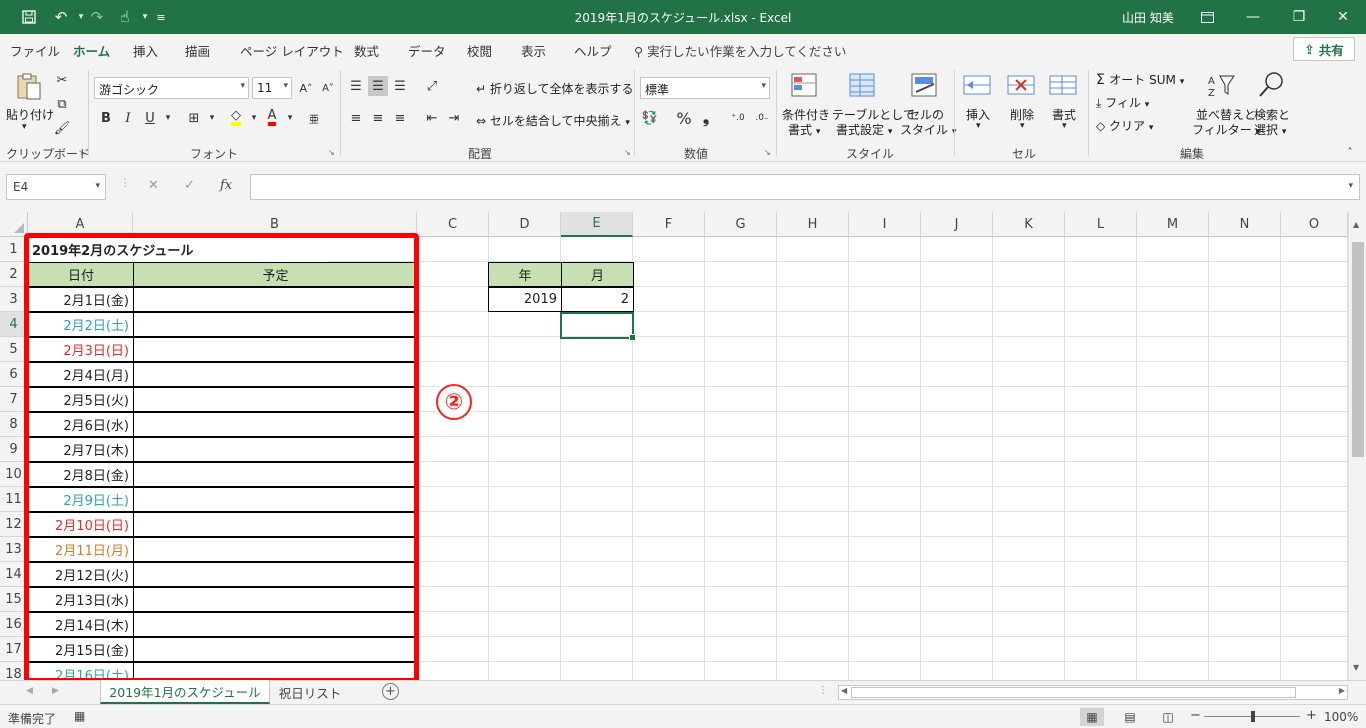 The height and width of the screenshot is (728, 1366). What do you see at coordinates (1341, 717) in the screenshot?
I see `zoom-level: 100%` at bounding box center [1341, 717].